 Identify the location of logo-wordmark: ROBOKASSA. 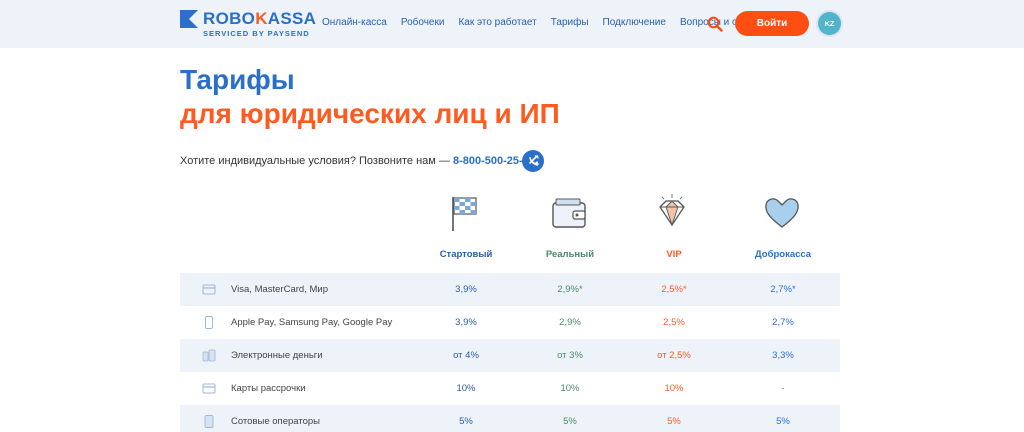
(260, 18).